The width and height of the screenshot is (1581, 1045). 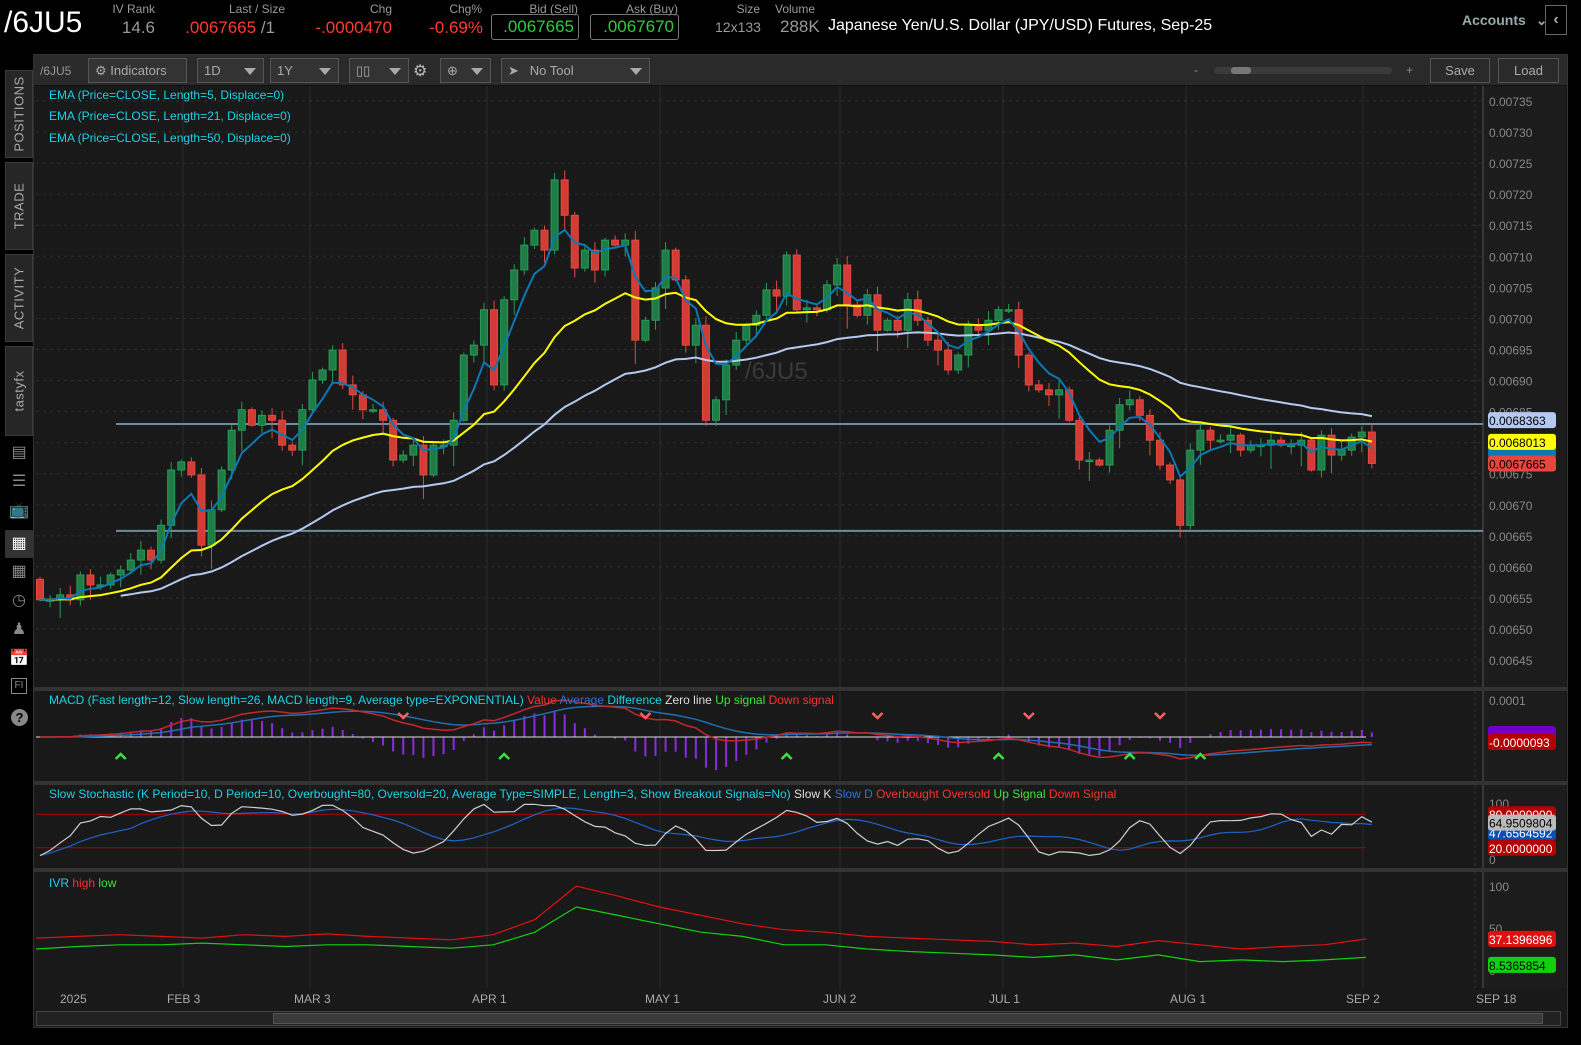 I want to click on gear-icon: ⚙, so click(x=420, y=71).